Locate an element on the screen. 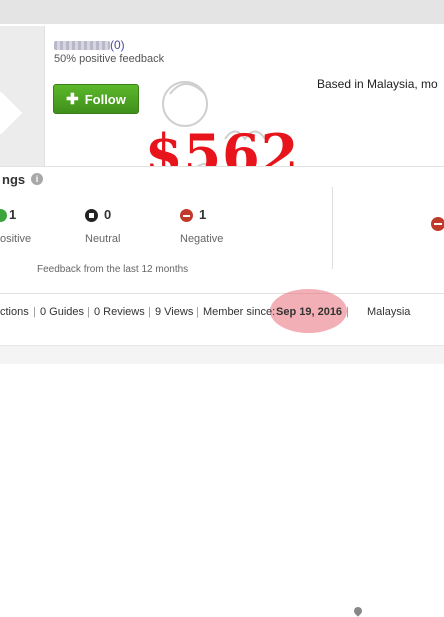 The width and height of the screenshot is (444, 617). top-band is located at coordinates (222, 12).